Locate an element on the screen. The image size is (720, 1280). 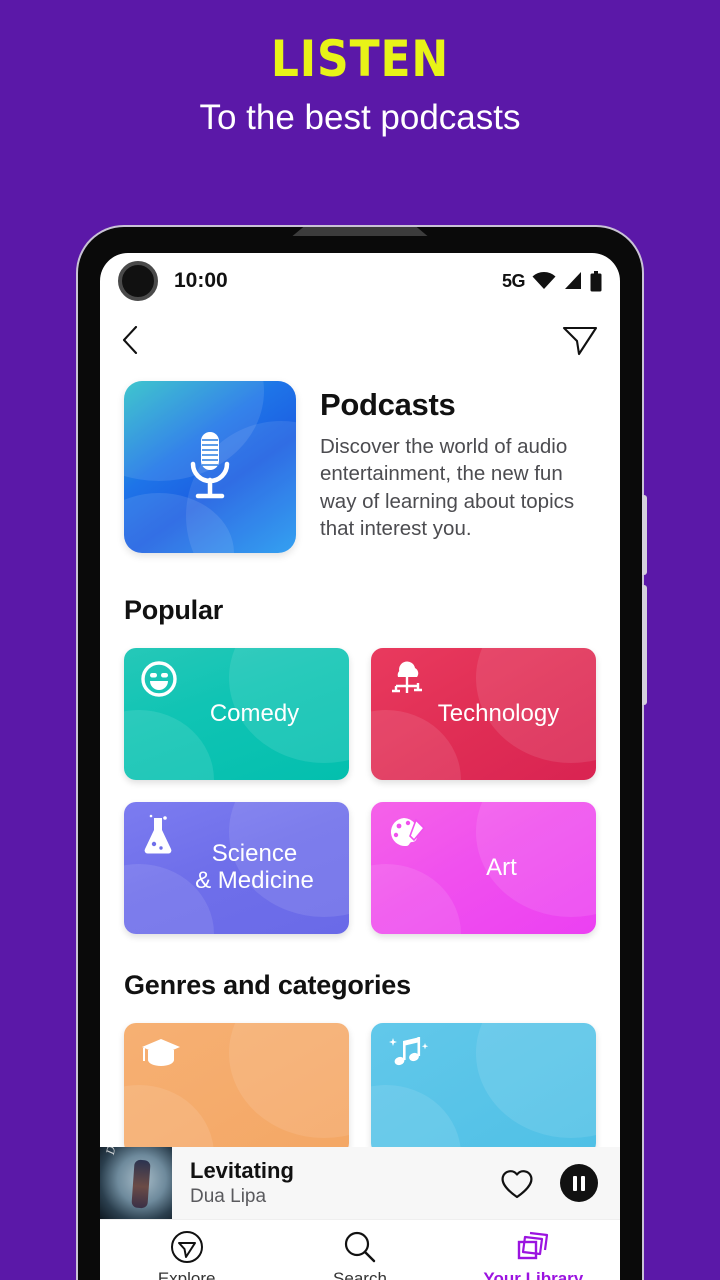
section-title-popular: Popular is located at coordinates (174, 610).